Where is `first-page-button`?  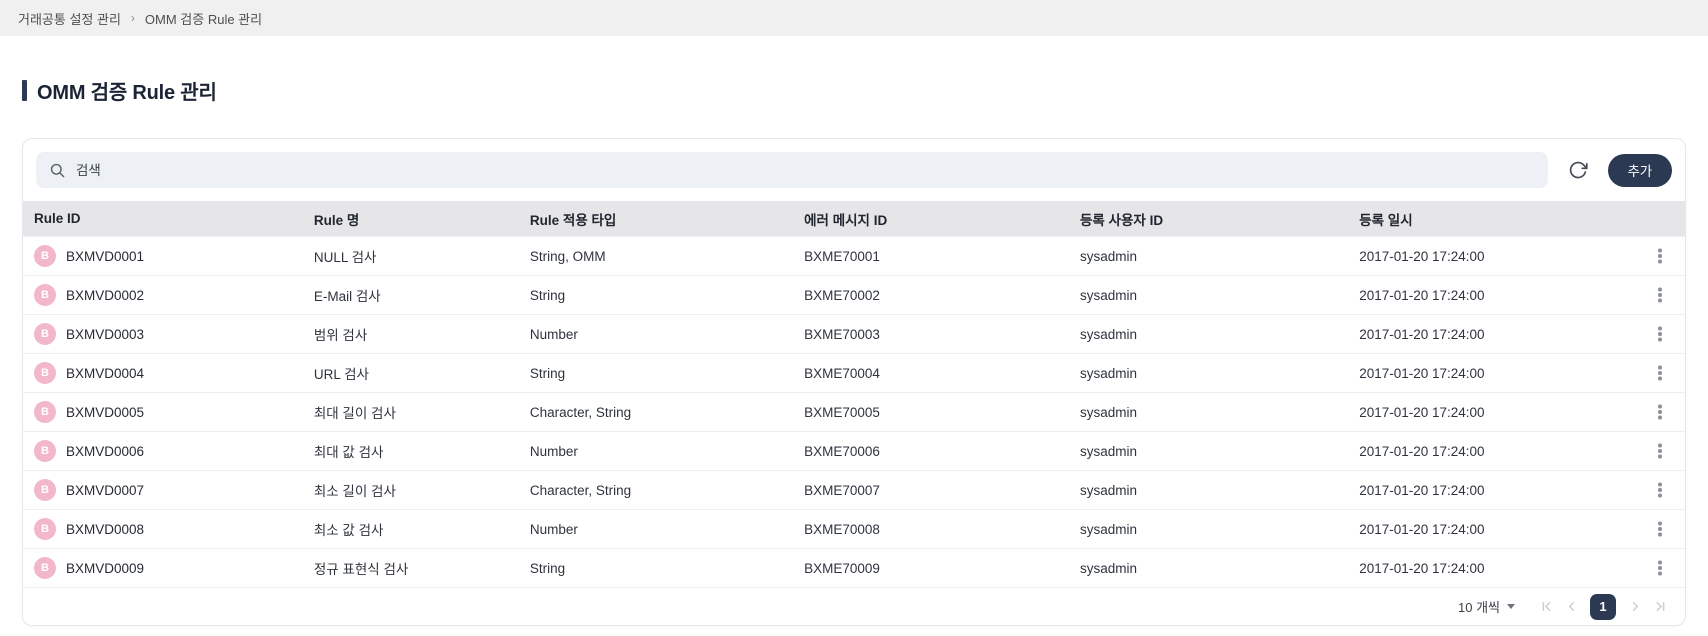
first-page-button is located at coordinates (1546, 607).